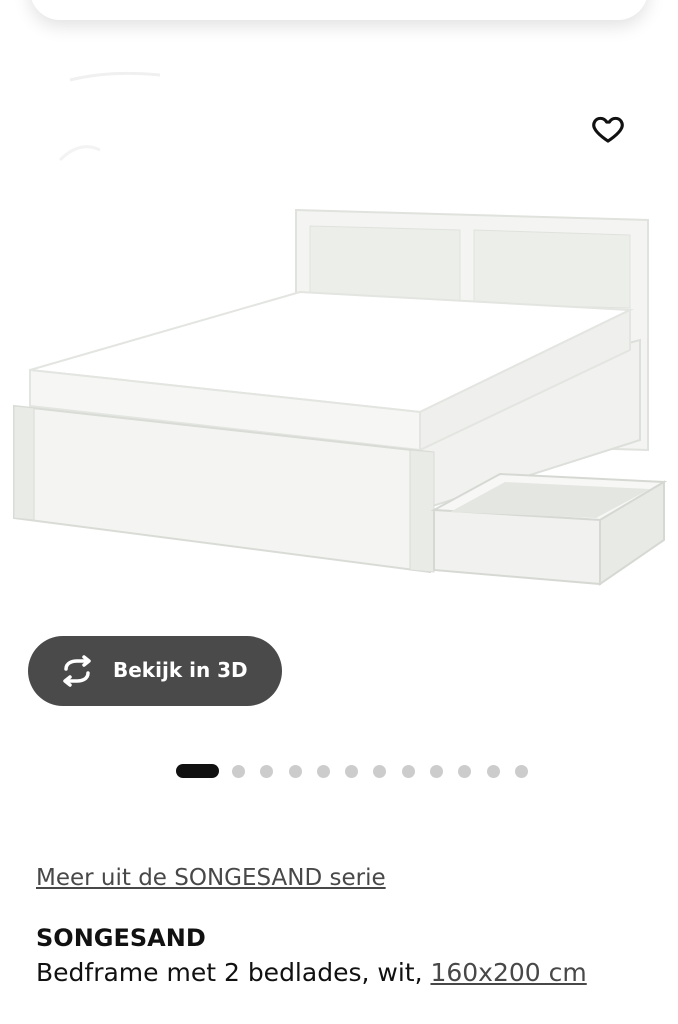 This screenshot has height=1024, width=678. I want to click on product-name: SONGESAND, so click(121, 938).